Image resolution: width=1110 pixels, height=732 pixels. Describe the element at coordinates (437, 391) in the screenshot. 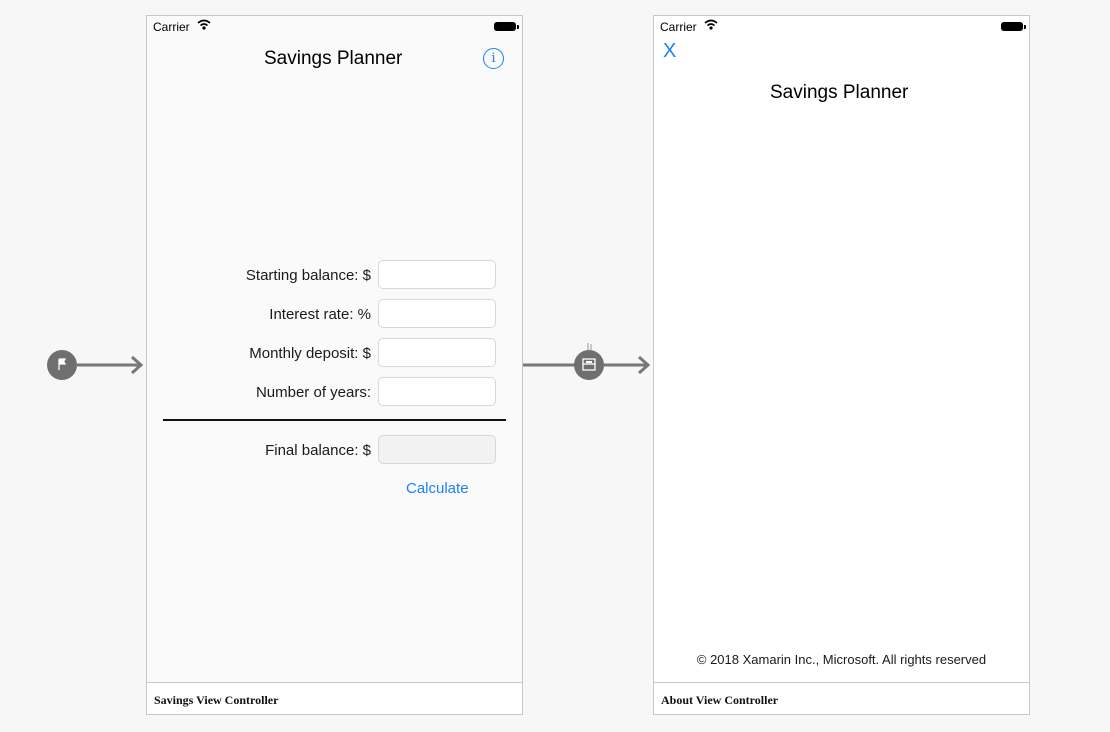

I see `number-of-years-input` at that location.